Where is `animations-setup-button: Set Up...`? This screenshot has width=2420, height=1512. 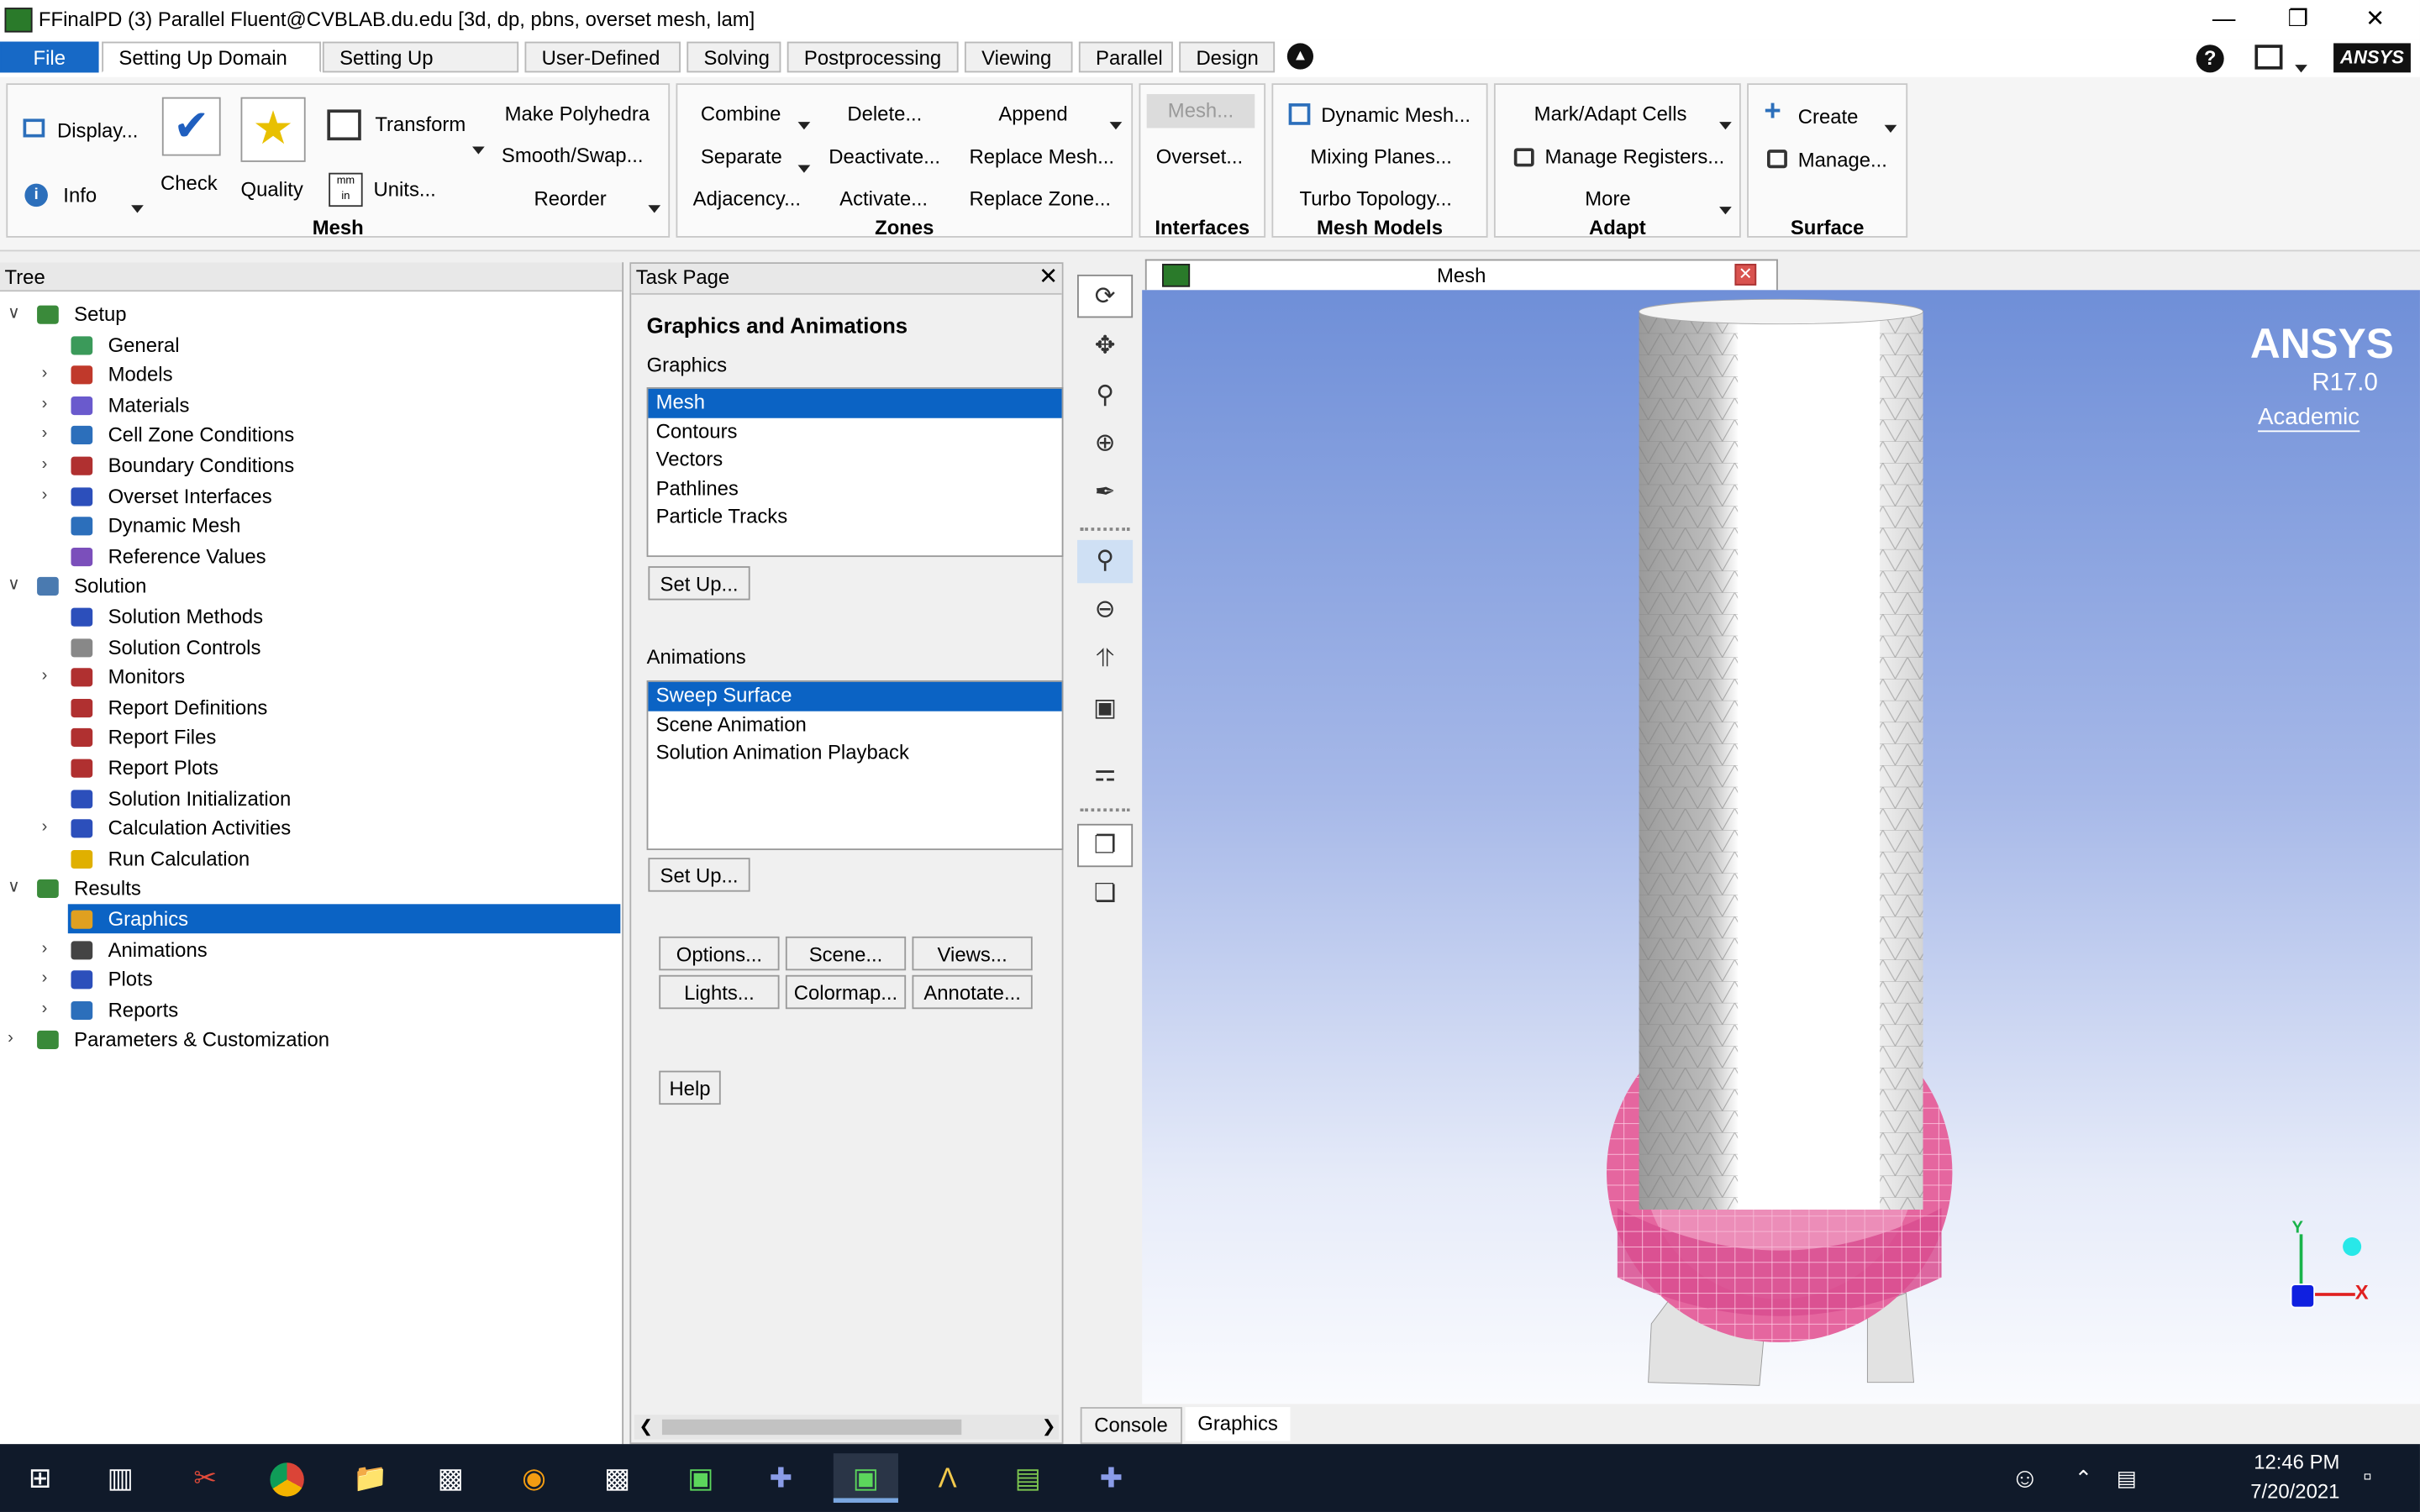 animations-setup-button: Set Up... is located at coordinates (699, 875).